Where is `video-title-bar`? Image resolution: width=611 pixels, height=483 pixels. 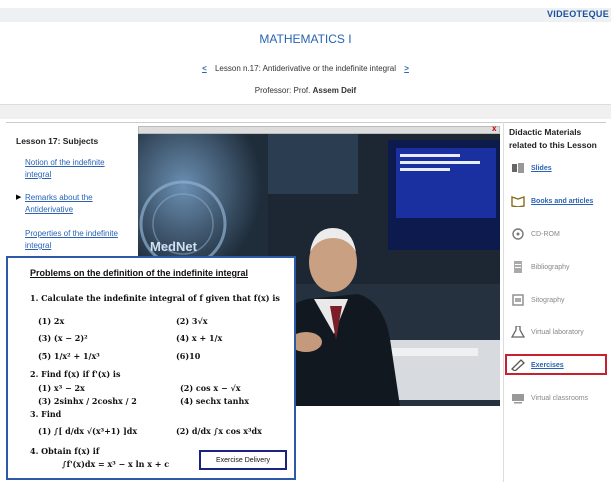
video-title-bar is located at coordinates (319, 130).